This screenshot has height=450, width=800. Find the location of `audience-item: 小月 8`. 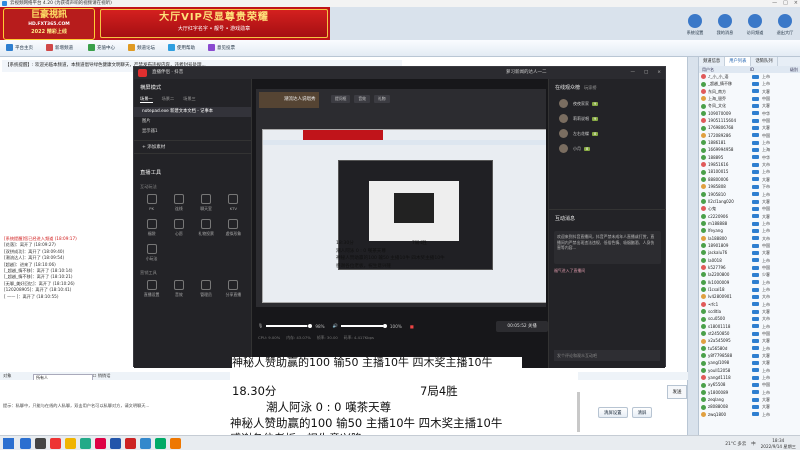

audience-item: 小月 8 is located at coordinates (607, 148).